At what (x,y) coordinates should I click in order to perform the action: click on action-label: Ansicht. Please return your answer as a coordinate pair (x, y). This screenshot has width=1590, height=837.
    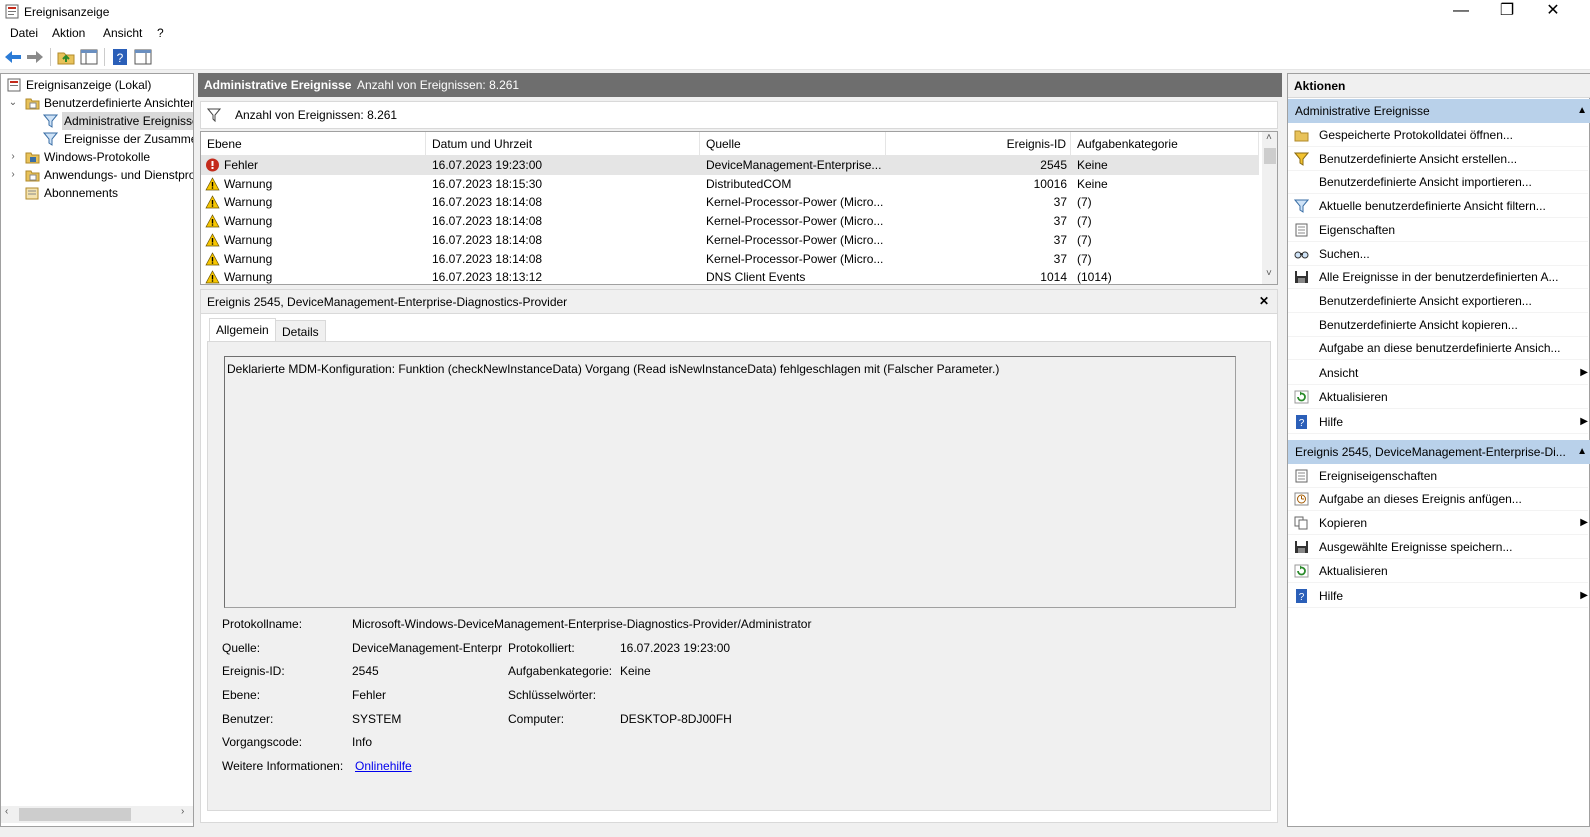
    Looking at the image, I should click on (1339, 373).